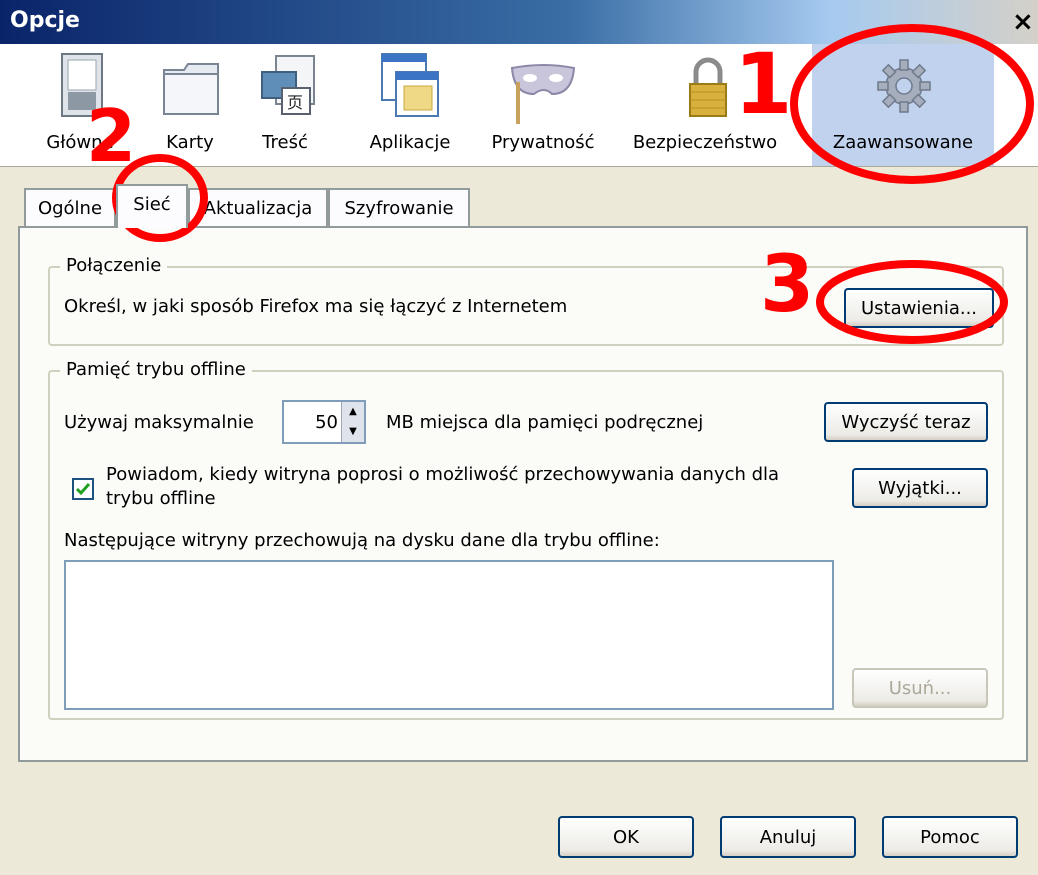 The height and width of the screenshot is (875, 1038). I want to click on toolbar-label-tabs: Karty, so click(190, 142).